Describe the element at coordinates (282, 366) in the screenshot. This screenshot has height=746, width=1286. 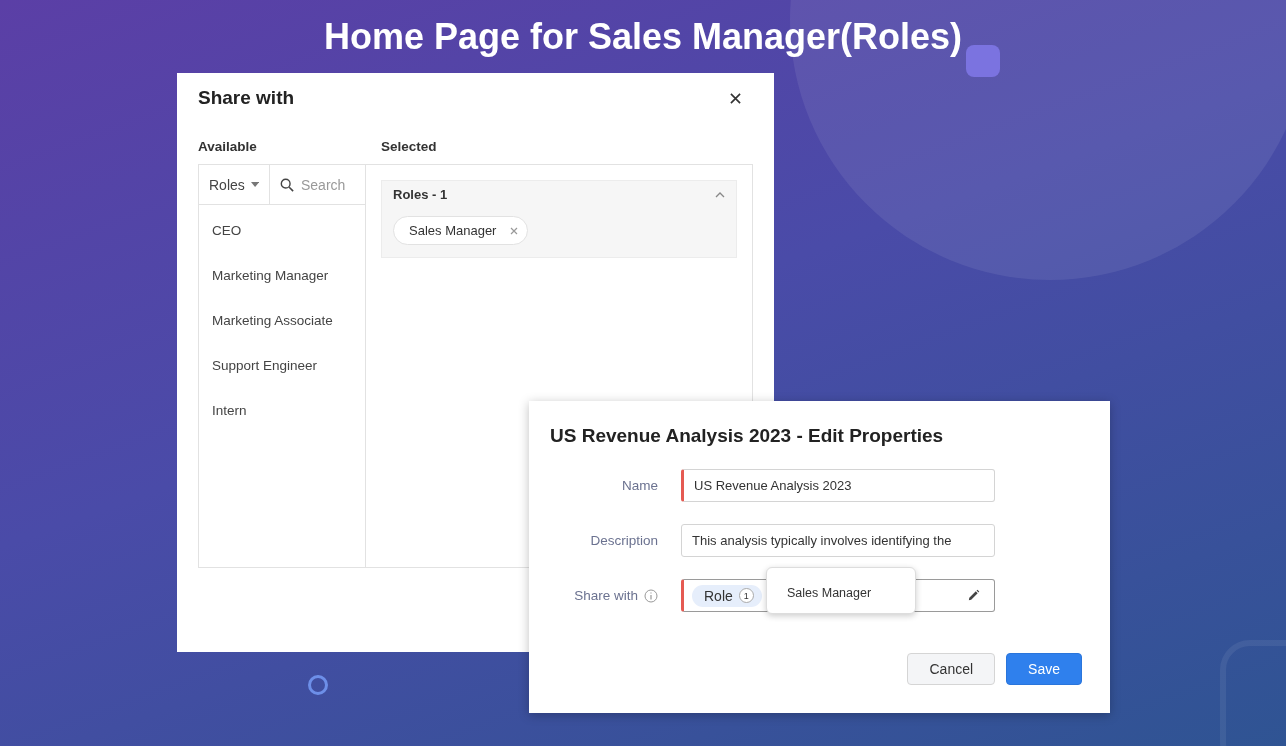
I see `role-list-item: Support Engineer` at that location.